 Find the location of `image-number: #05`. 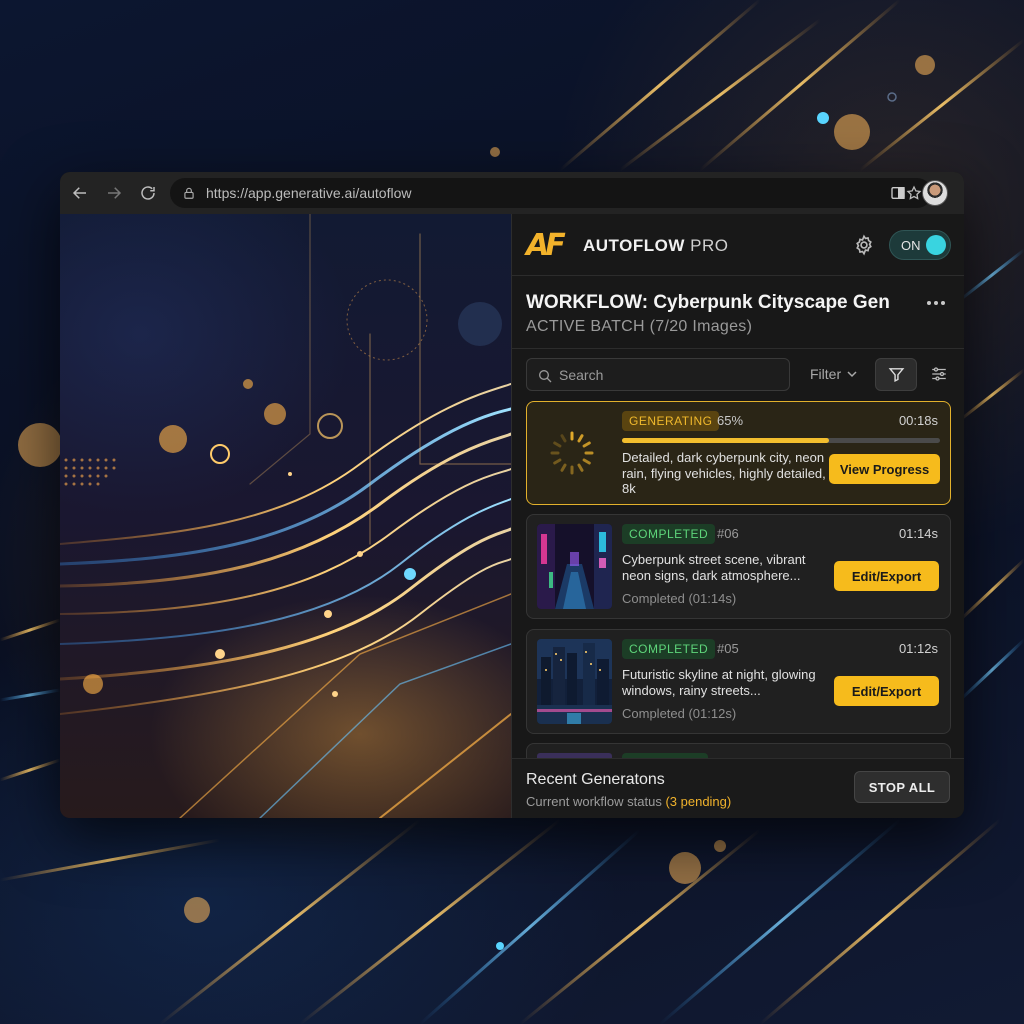

image-number: #05 is located at coordinates (728, 648).